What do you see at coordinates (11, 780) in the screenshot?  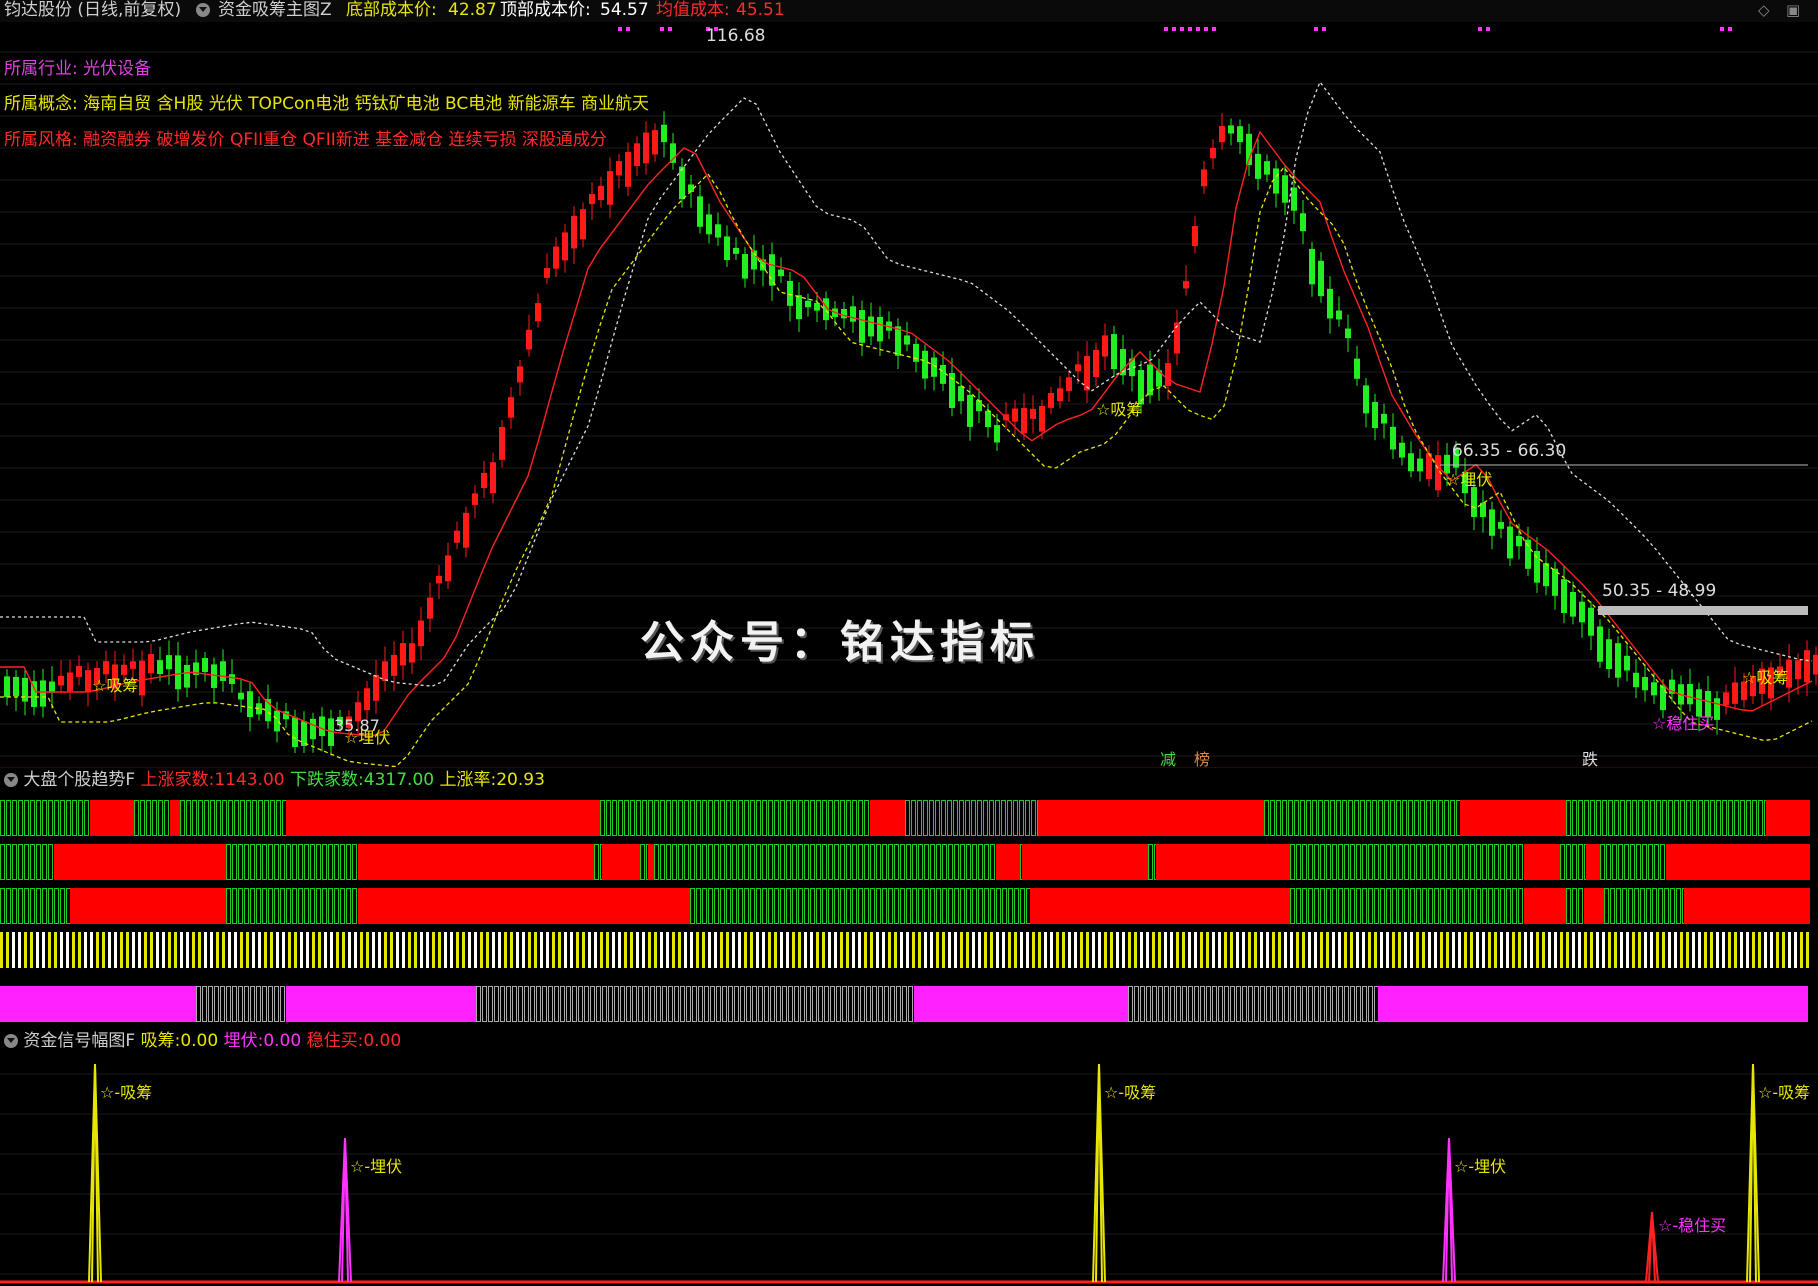 I see `trend-panel-dropdown-icon` at bounding box center [11, 780].